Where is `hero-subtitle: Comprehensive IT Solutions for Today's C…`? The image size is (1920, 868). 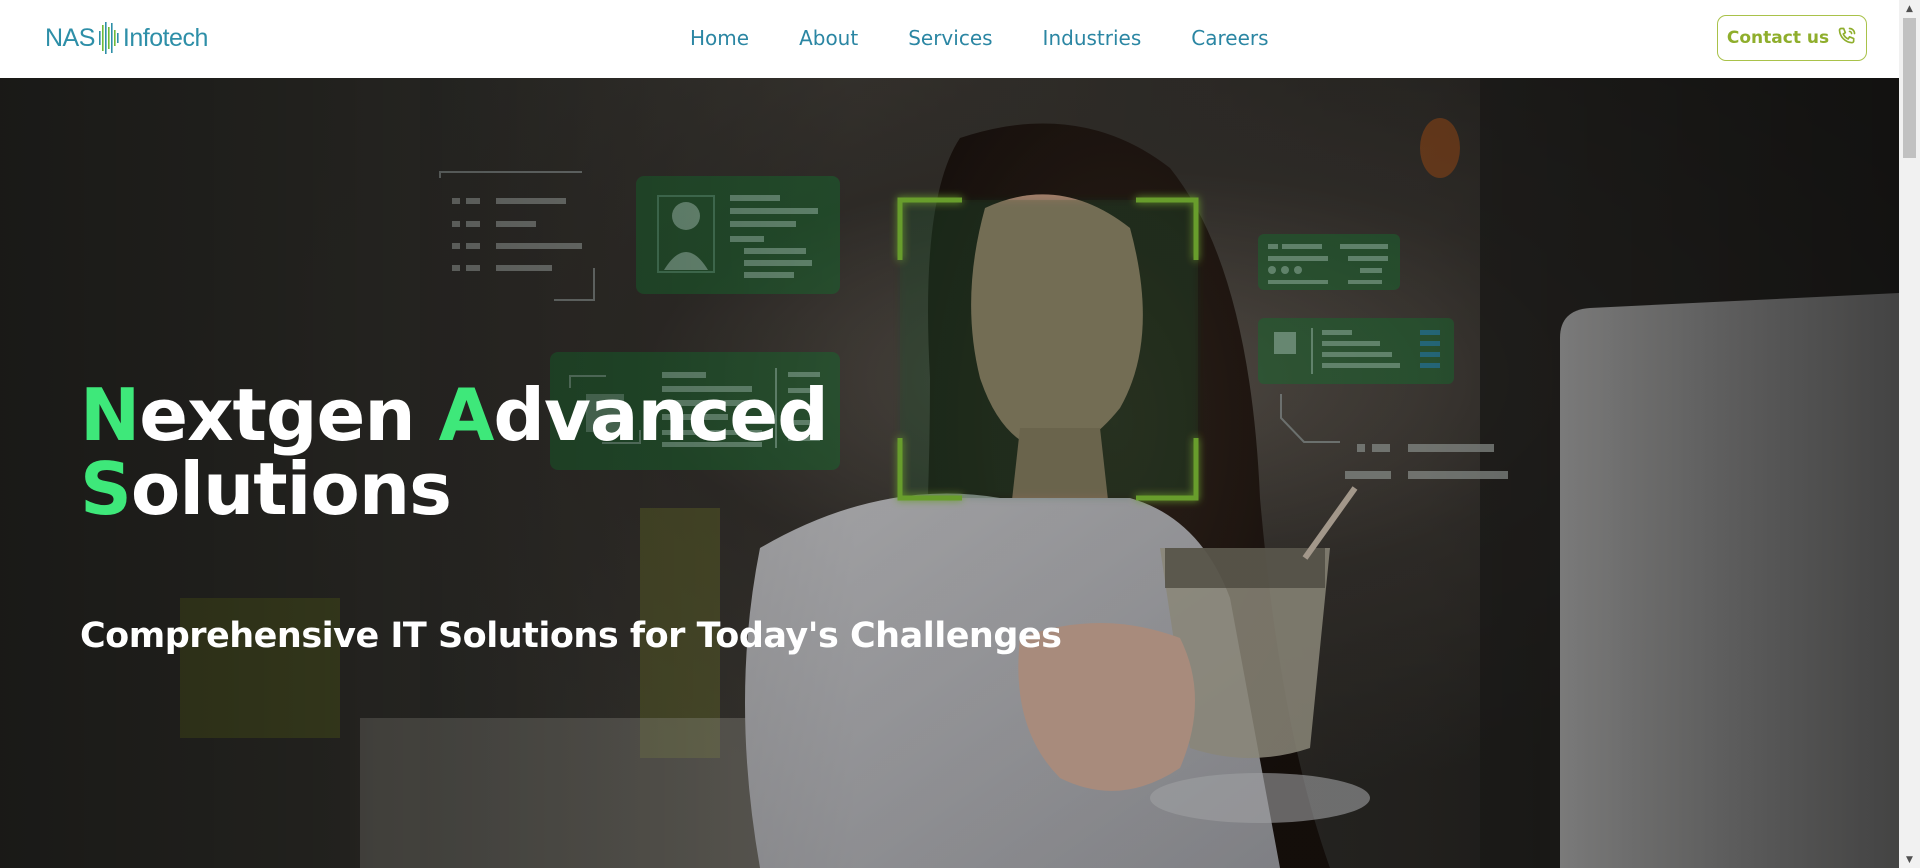
hero-subtitle: Comprehensive IT Solutions for Today's C… is located at coordinates (571, 636).